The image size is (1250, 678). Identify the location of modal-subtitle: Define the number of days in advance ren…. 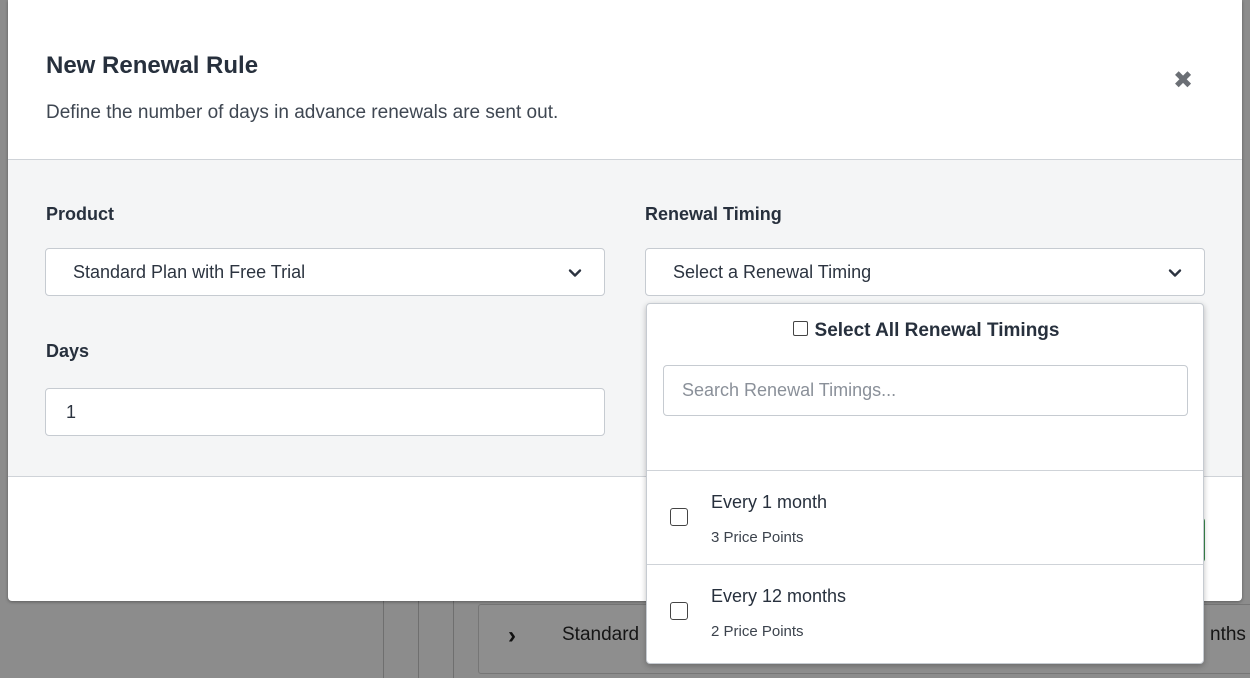
(302, 112).